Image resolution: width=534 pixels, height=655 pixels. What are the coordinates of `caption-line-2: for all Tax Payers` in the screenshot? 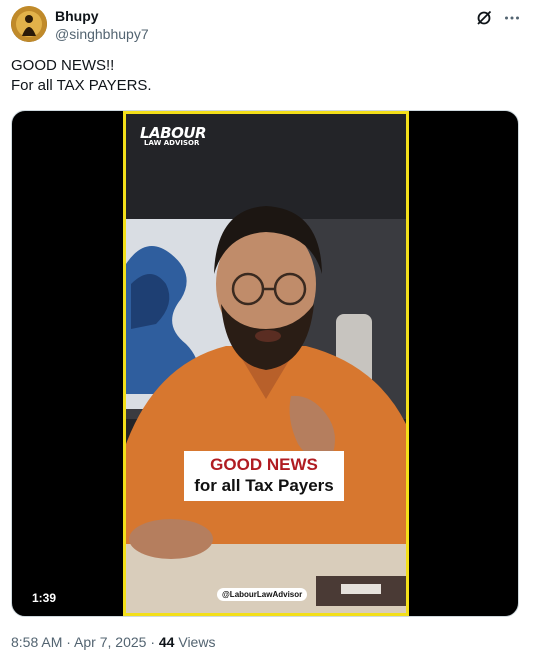 It's located at (264, 485).